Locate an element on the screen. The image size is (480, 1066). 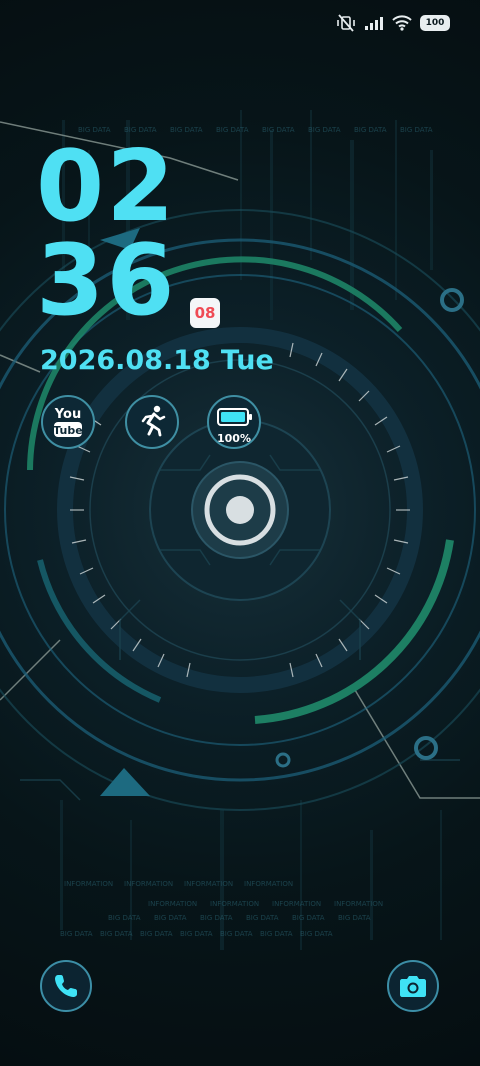
clock-hour: 02 is located at coordinates (106, 187).